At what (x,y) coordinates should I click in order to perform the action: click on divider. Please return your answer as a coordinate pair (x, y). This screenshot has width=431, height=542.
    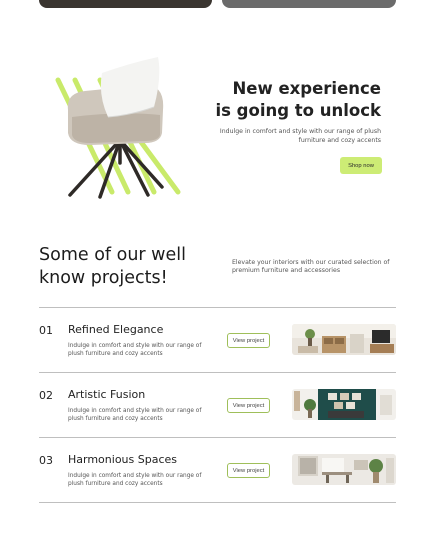
    Looking at the image, I should click on (217, 502).